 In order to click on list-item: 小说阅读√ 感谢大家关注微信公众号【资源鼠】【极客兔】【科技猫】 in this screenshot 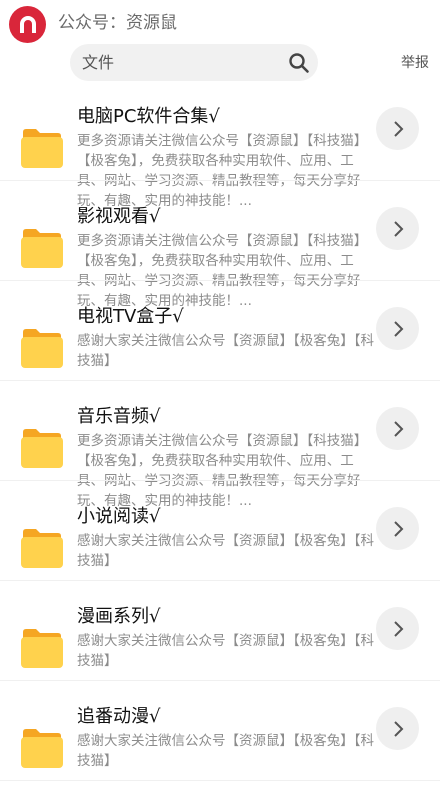, I will do `click(220, 552)`.